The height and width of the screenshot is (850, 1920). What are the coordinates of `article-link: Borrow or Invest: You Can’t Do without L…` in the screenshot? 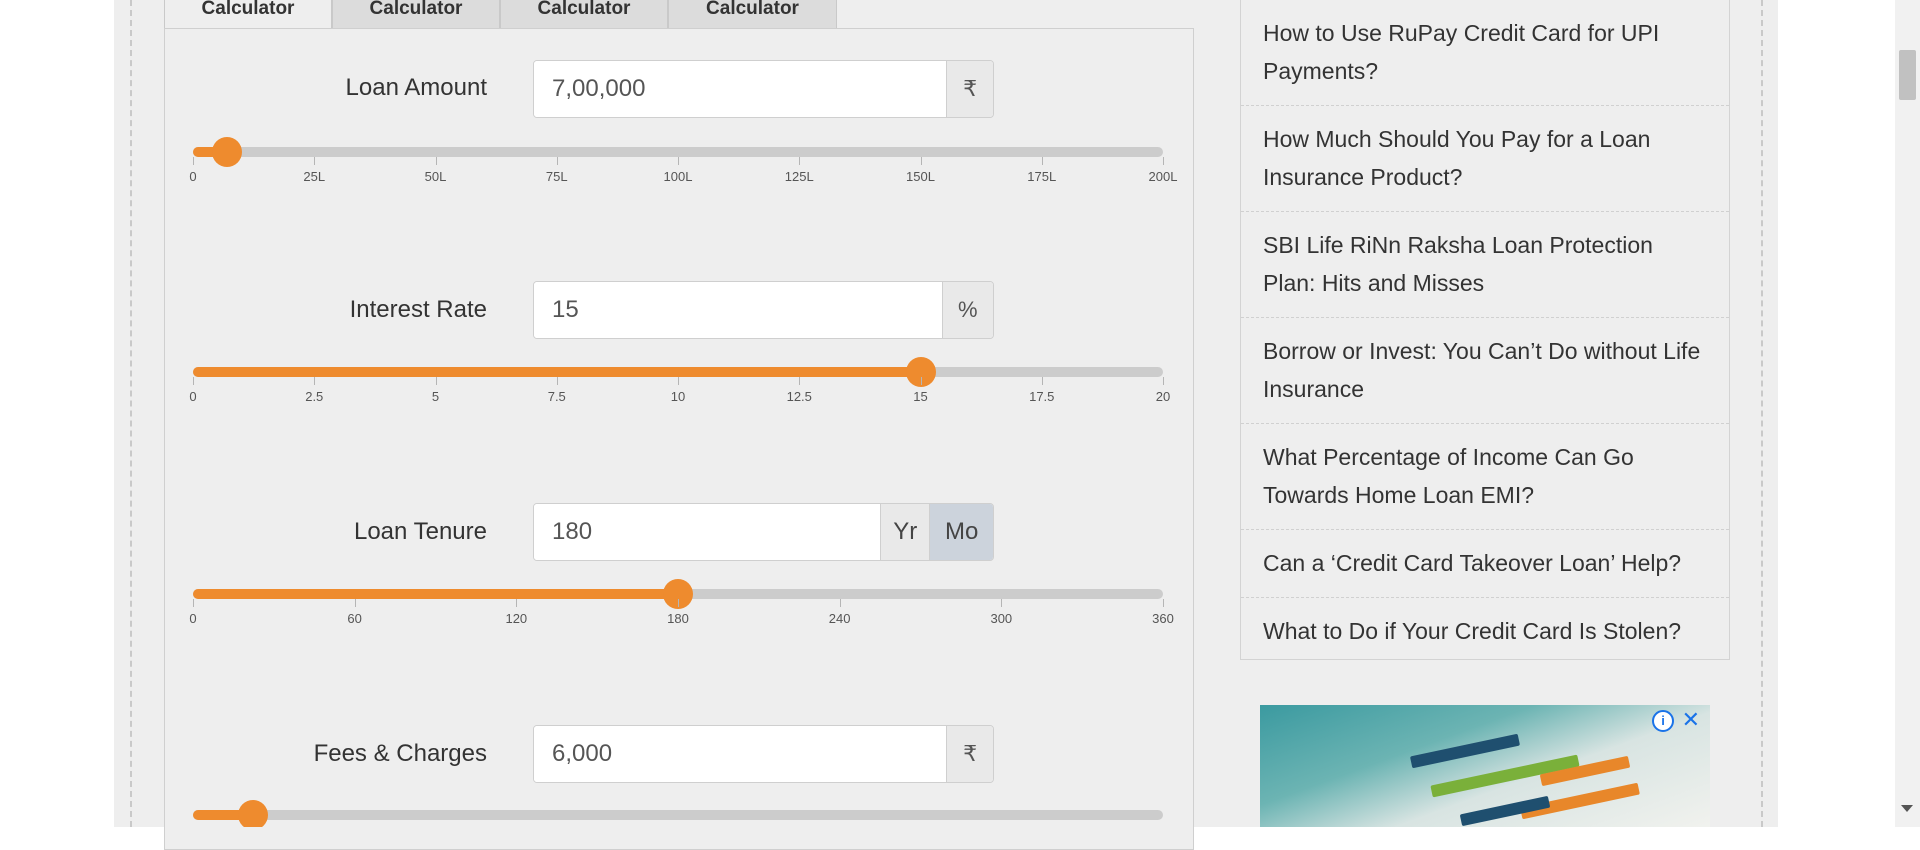 It's located at (1485, 371).